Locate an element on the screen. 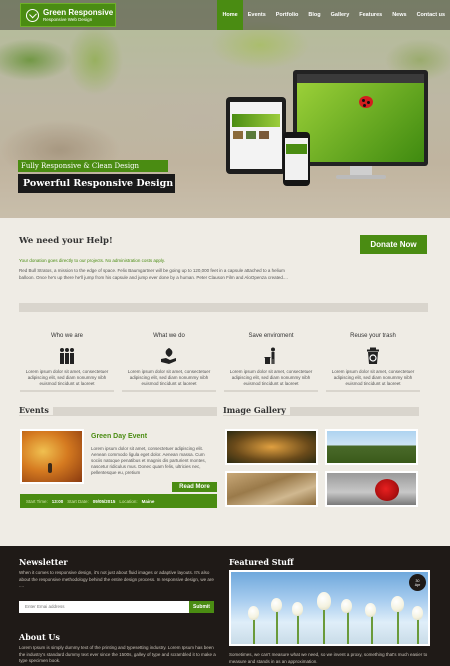 The width and height of the screenshot is (450, 666). nav-portfolio: Portfolio is located at coordinates (287, 15).